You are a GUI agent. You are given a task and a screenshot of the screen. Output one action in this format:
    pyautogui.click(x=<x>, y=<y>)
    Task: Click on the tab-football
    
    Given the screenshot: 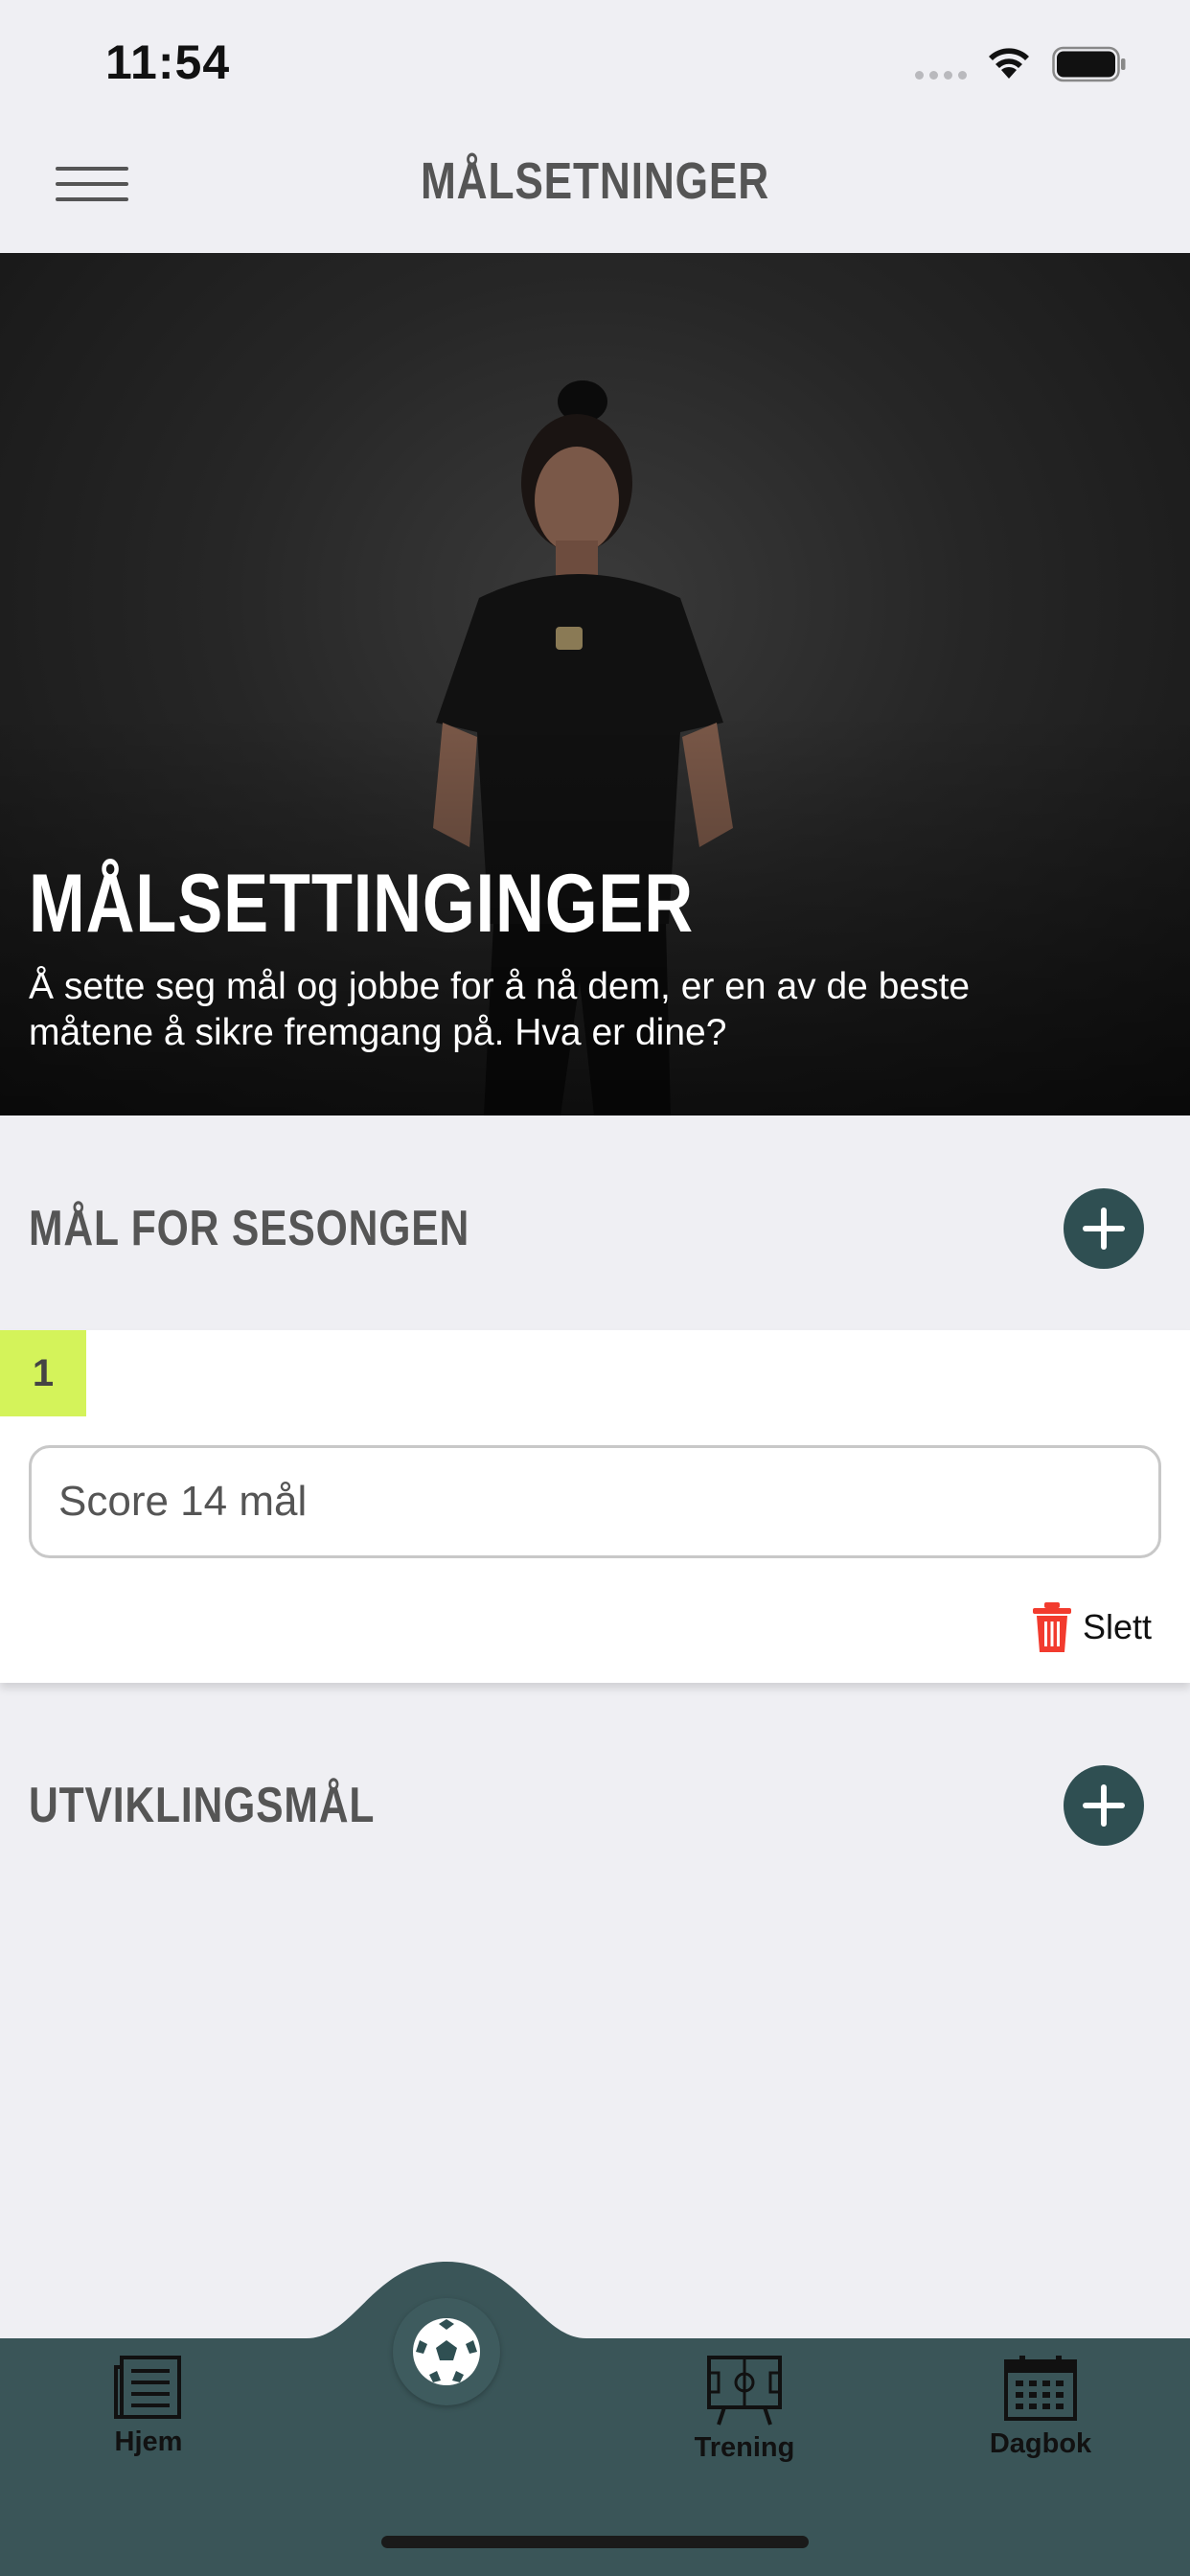 What is the action you would take?
    pyautogui.click(x=447, y=2351)
    